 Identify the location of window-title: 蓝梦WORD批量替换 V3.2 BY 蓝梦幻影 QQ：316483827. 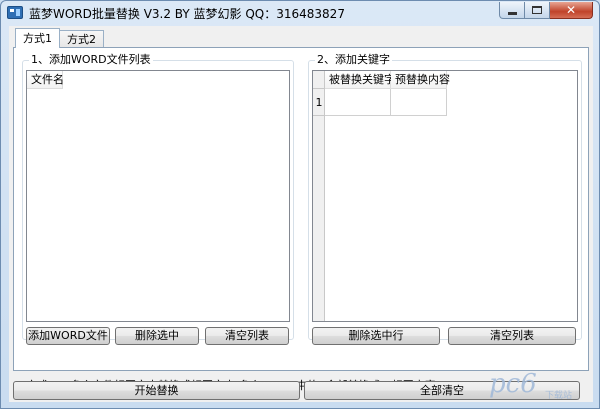
(187, 14).